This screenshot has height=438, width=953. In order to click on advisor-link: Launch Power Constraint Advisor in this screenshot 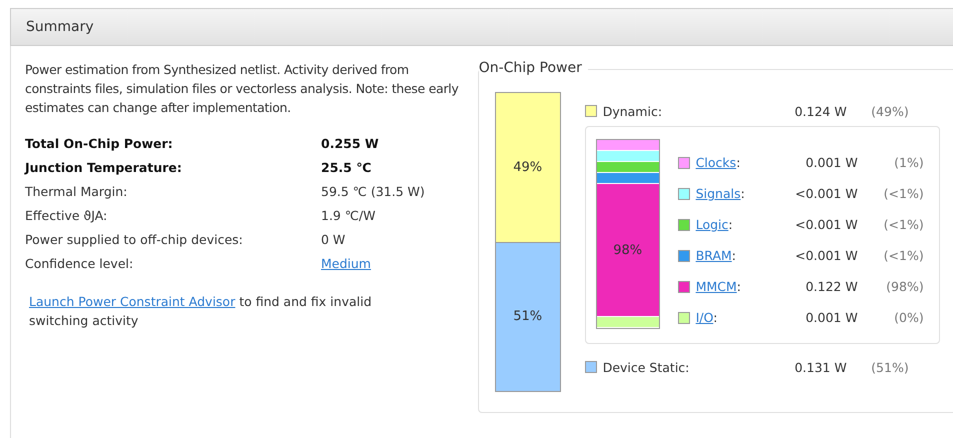, I will do `click(132, 301)`.